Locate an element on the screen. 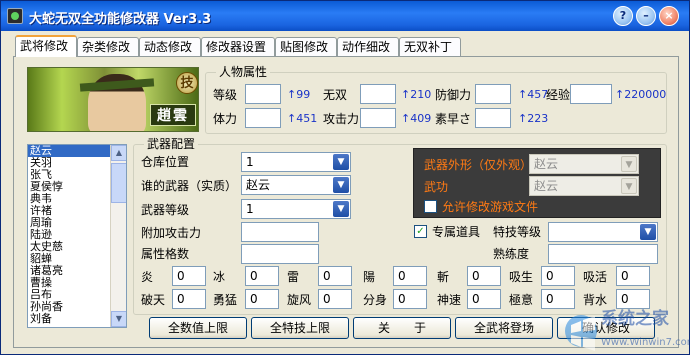 Image resolution: width=690 pixels, height=359 pixels. max-all-button: 全数值上限 is located at coordinates (198, 328).